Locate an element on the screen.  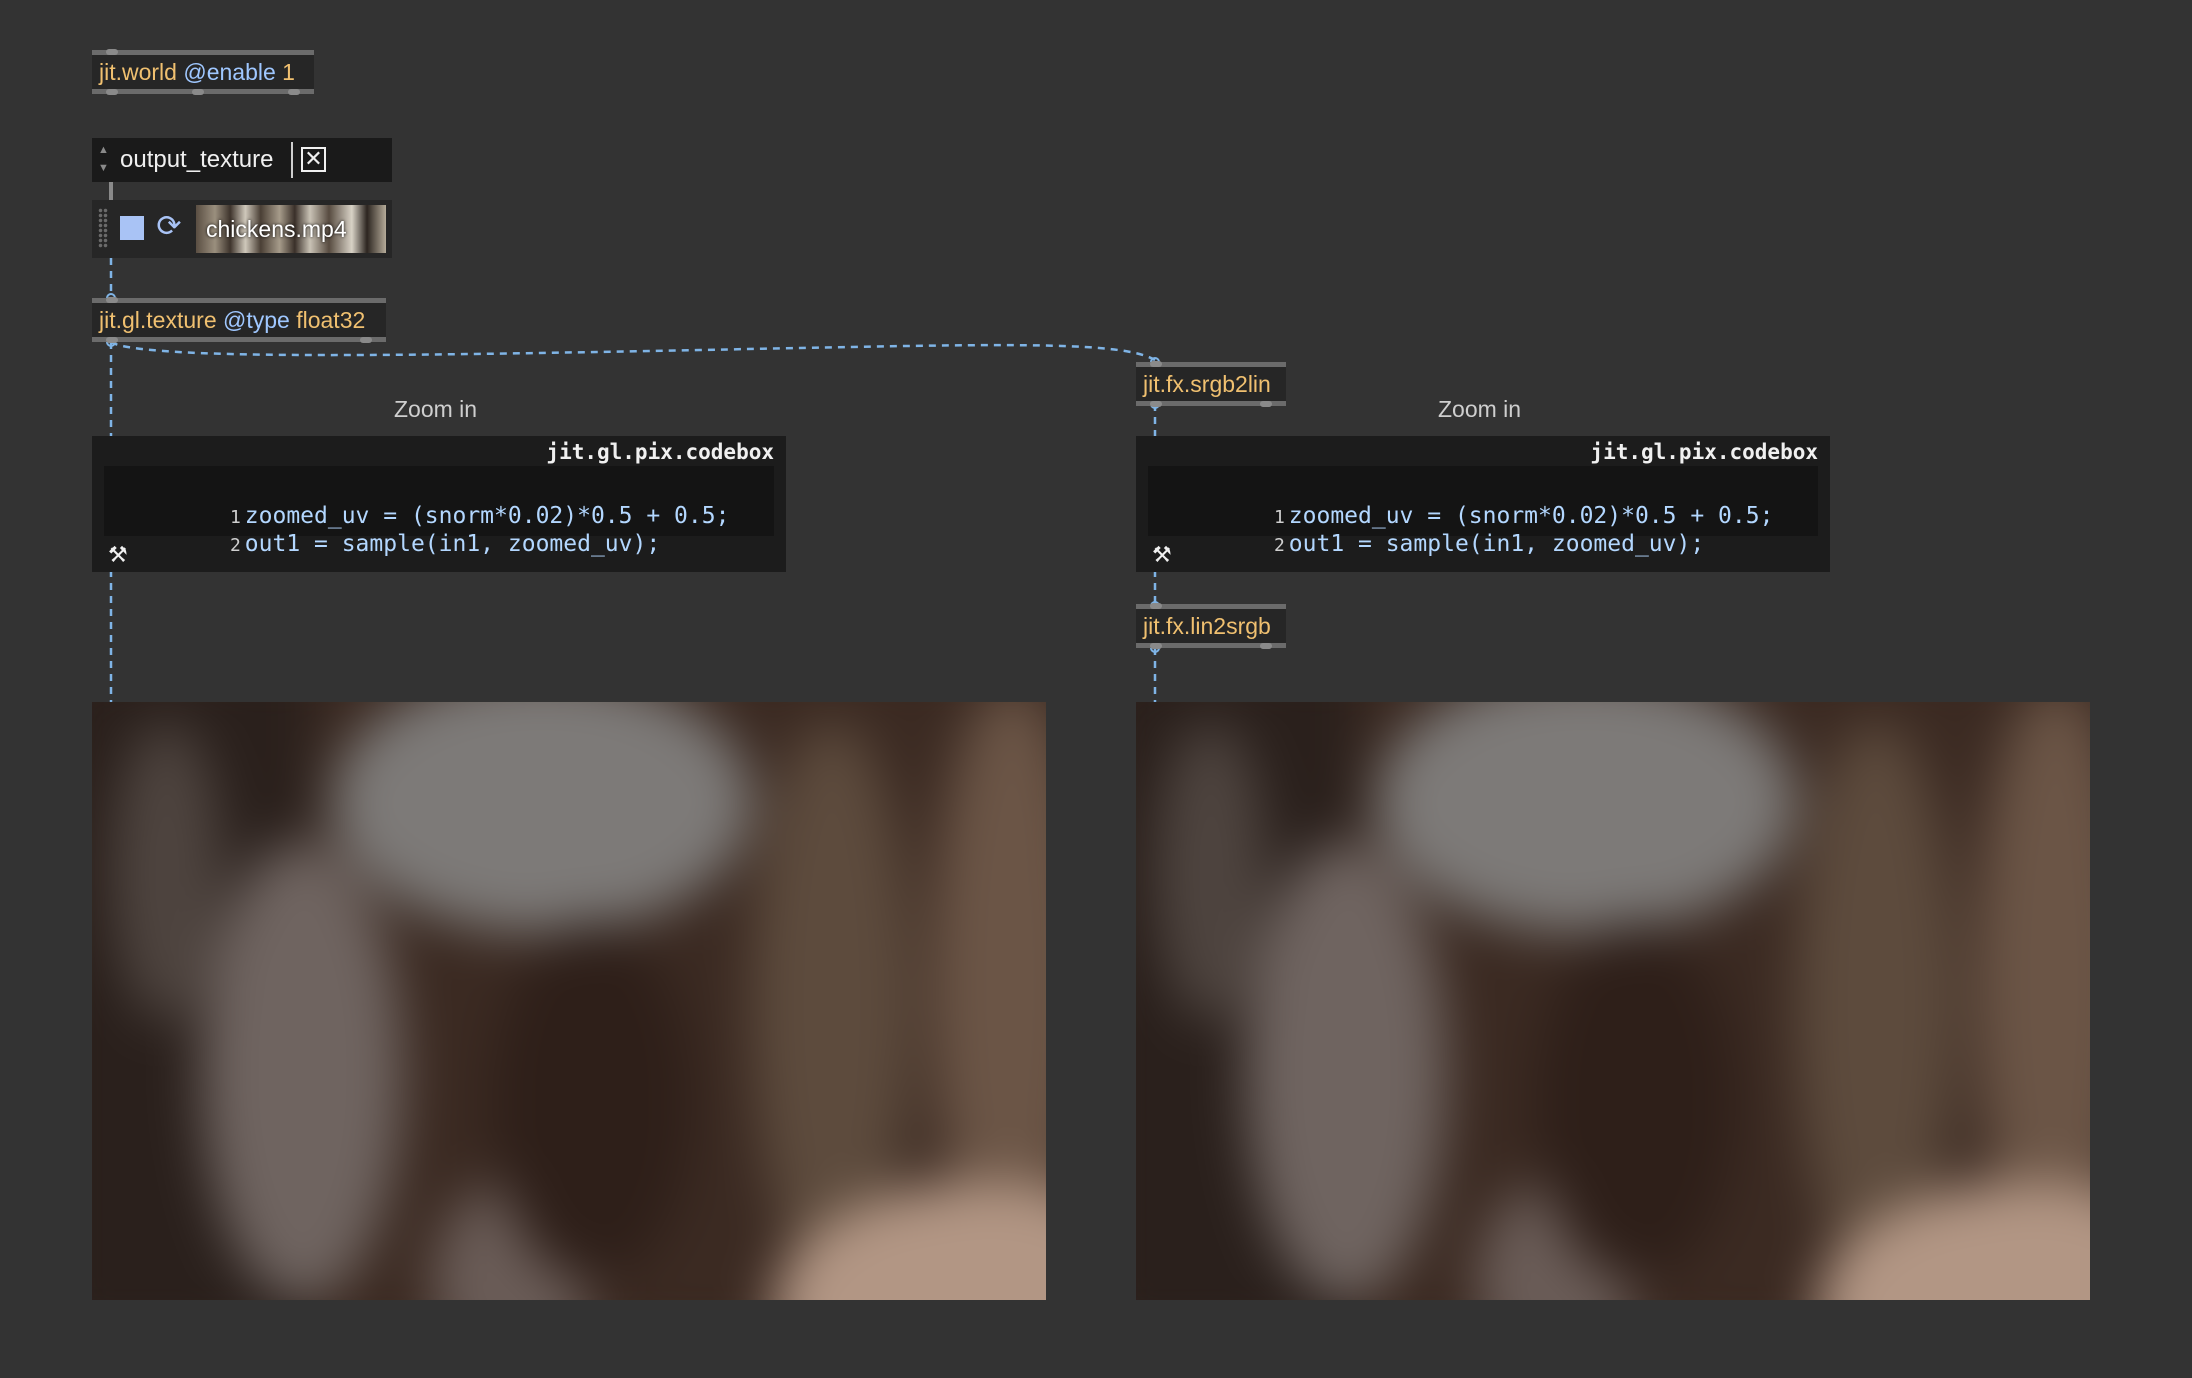
object-name: jit.fx.lin2srgb is located at coordinates (1207, 626).